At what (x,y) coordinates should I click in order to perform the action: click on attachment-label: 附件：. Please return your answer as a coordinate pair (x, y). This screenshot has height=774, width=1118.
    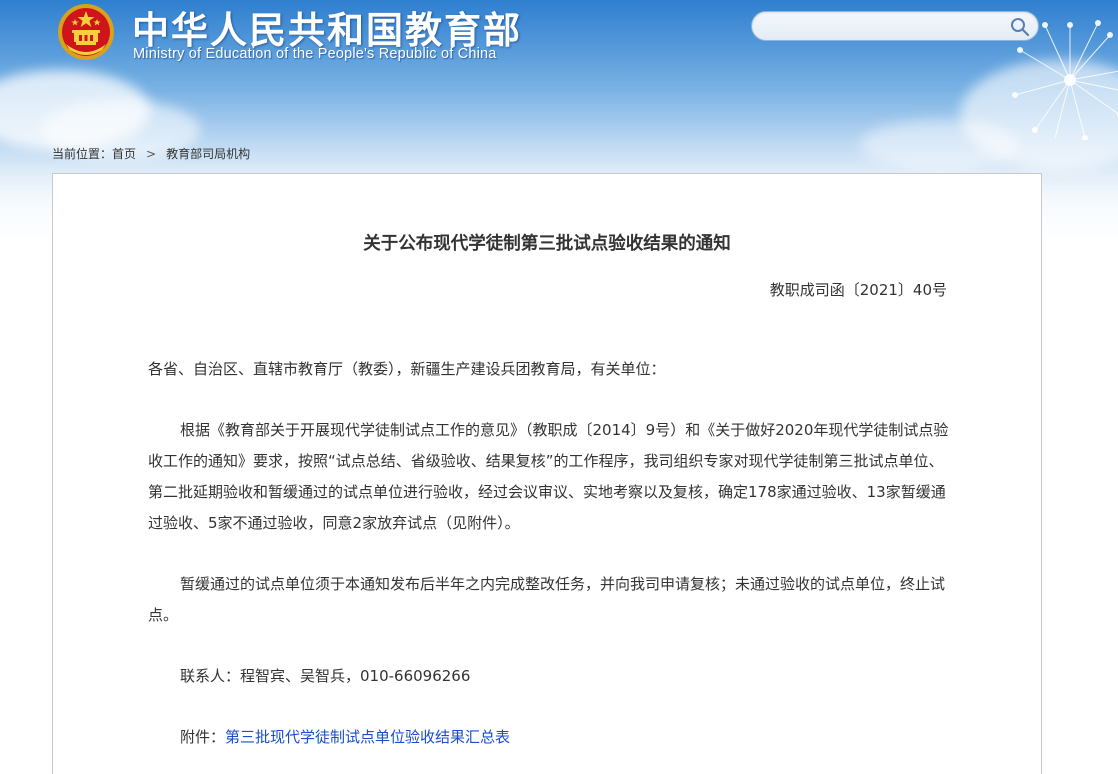
    Looking at the image, I should click on (203, 737).